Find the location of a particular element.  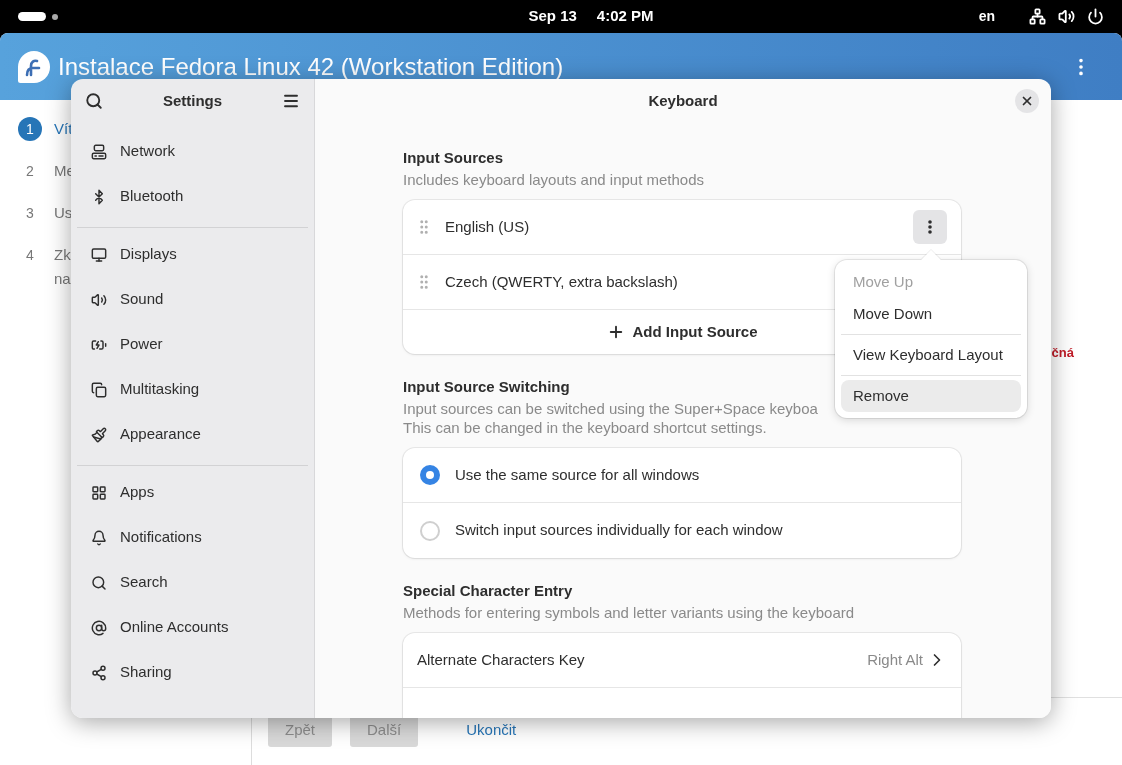

computer-icon is located at coordinates (99, 151).